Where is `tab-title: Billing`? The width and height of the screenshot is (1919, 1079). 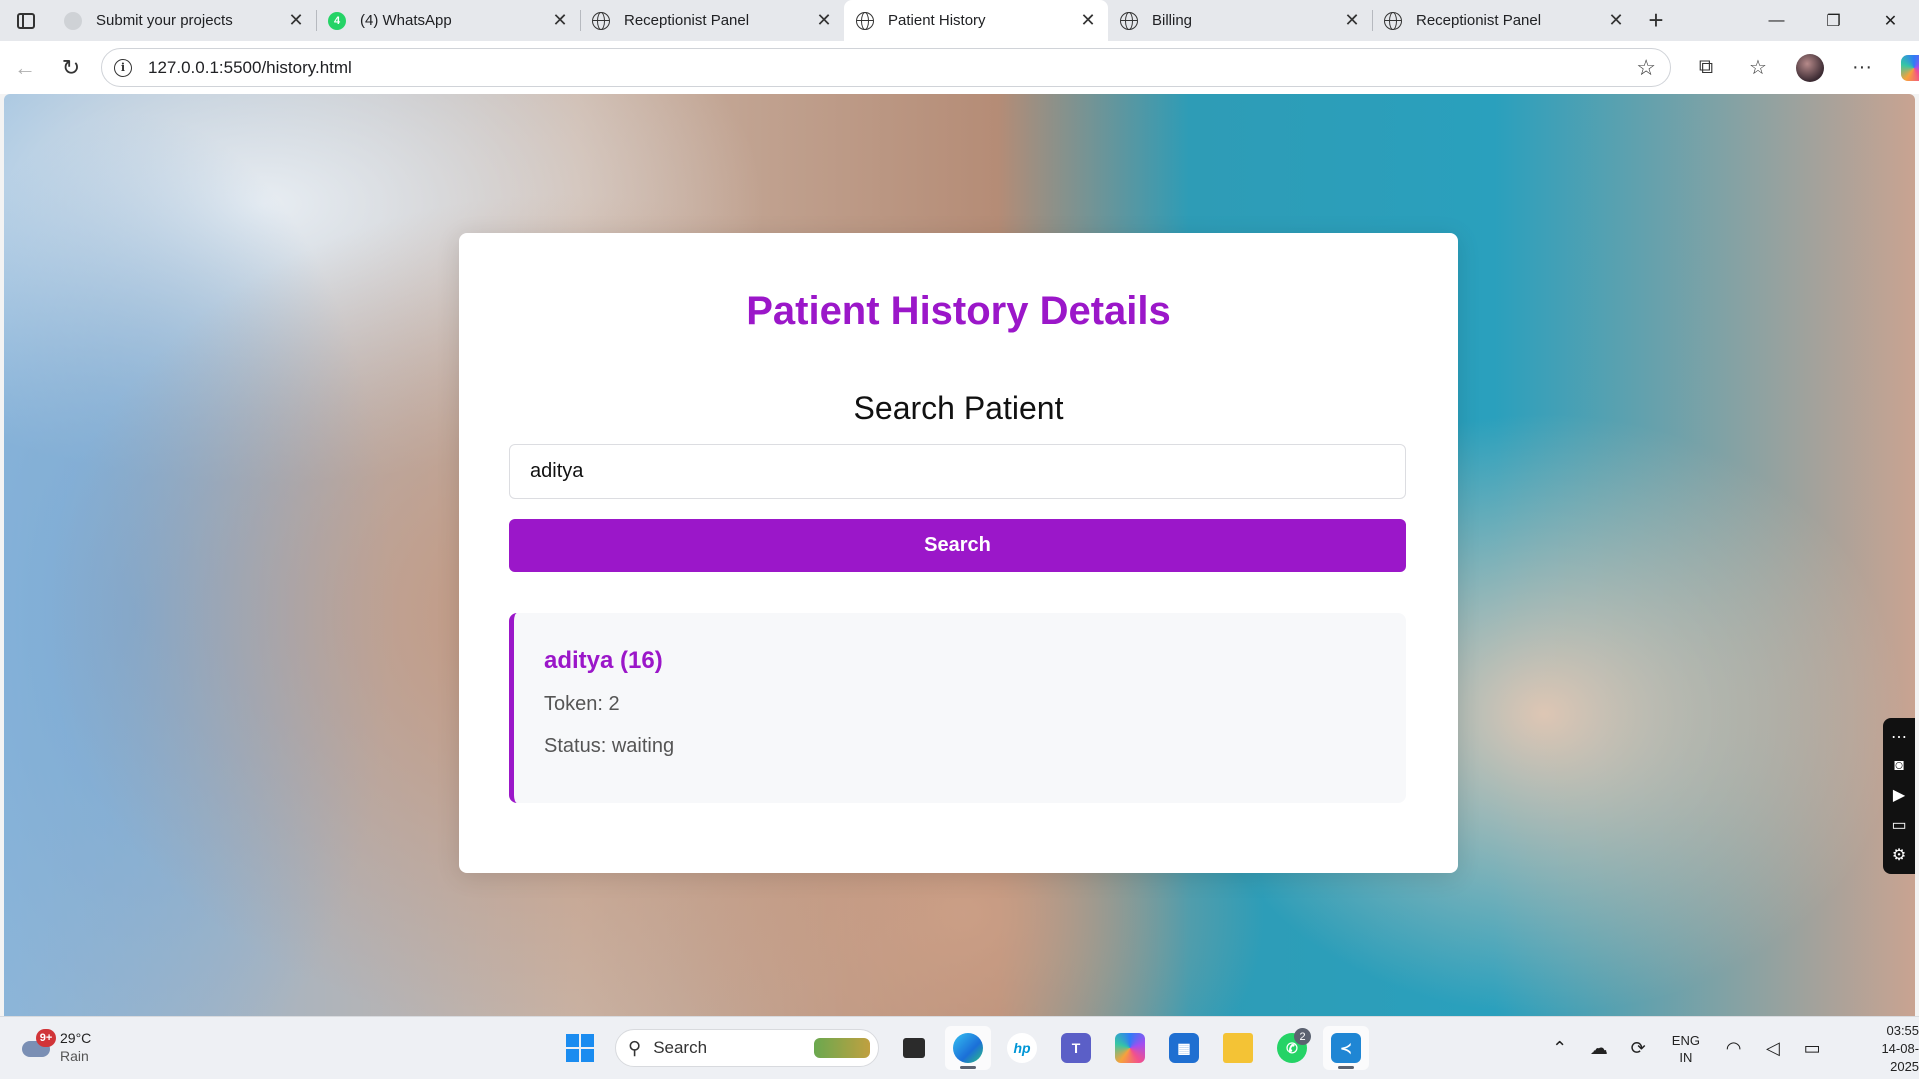
tab-title: Billing is located at coordinates (1172, 20).